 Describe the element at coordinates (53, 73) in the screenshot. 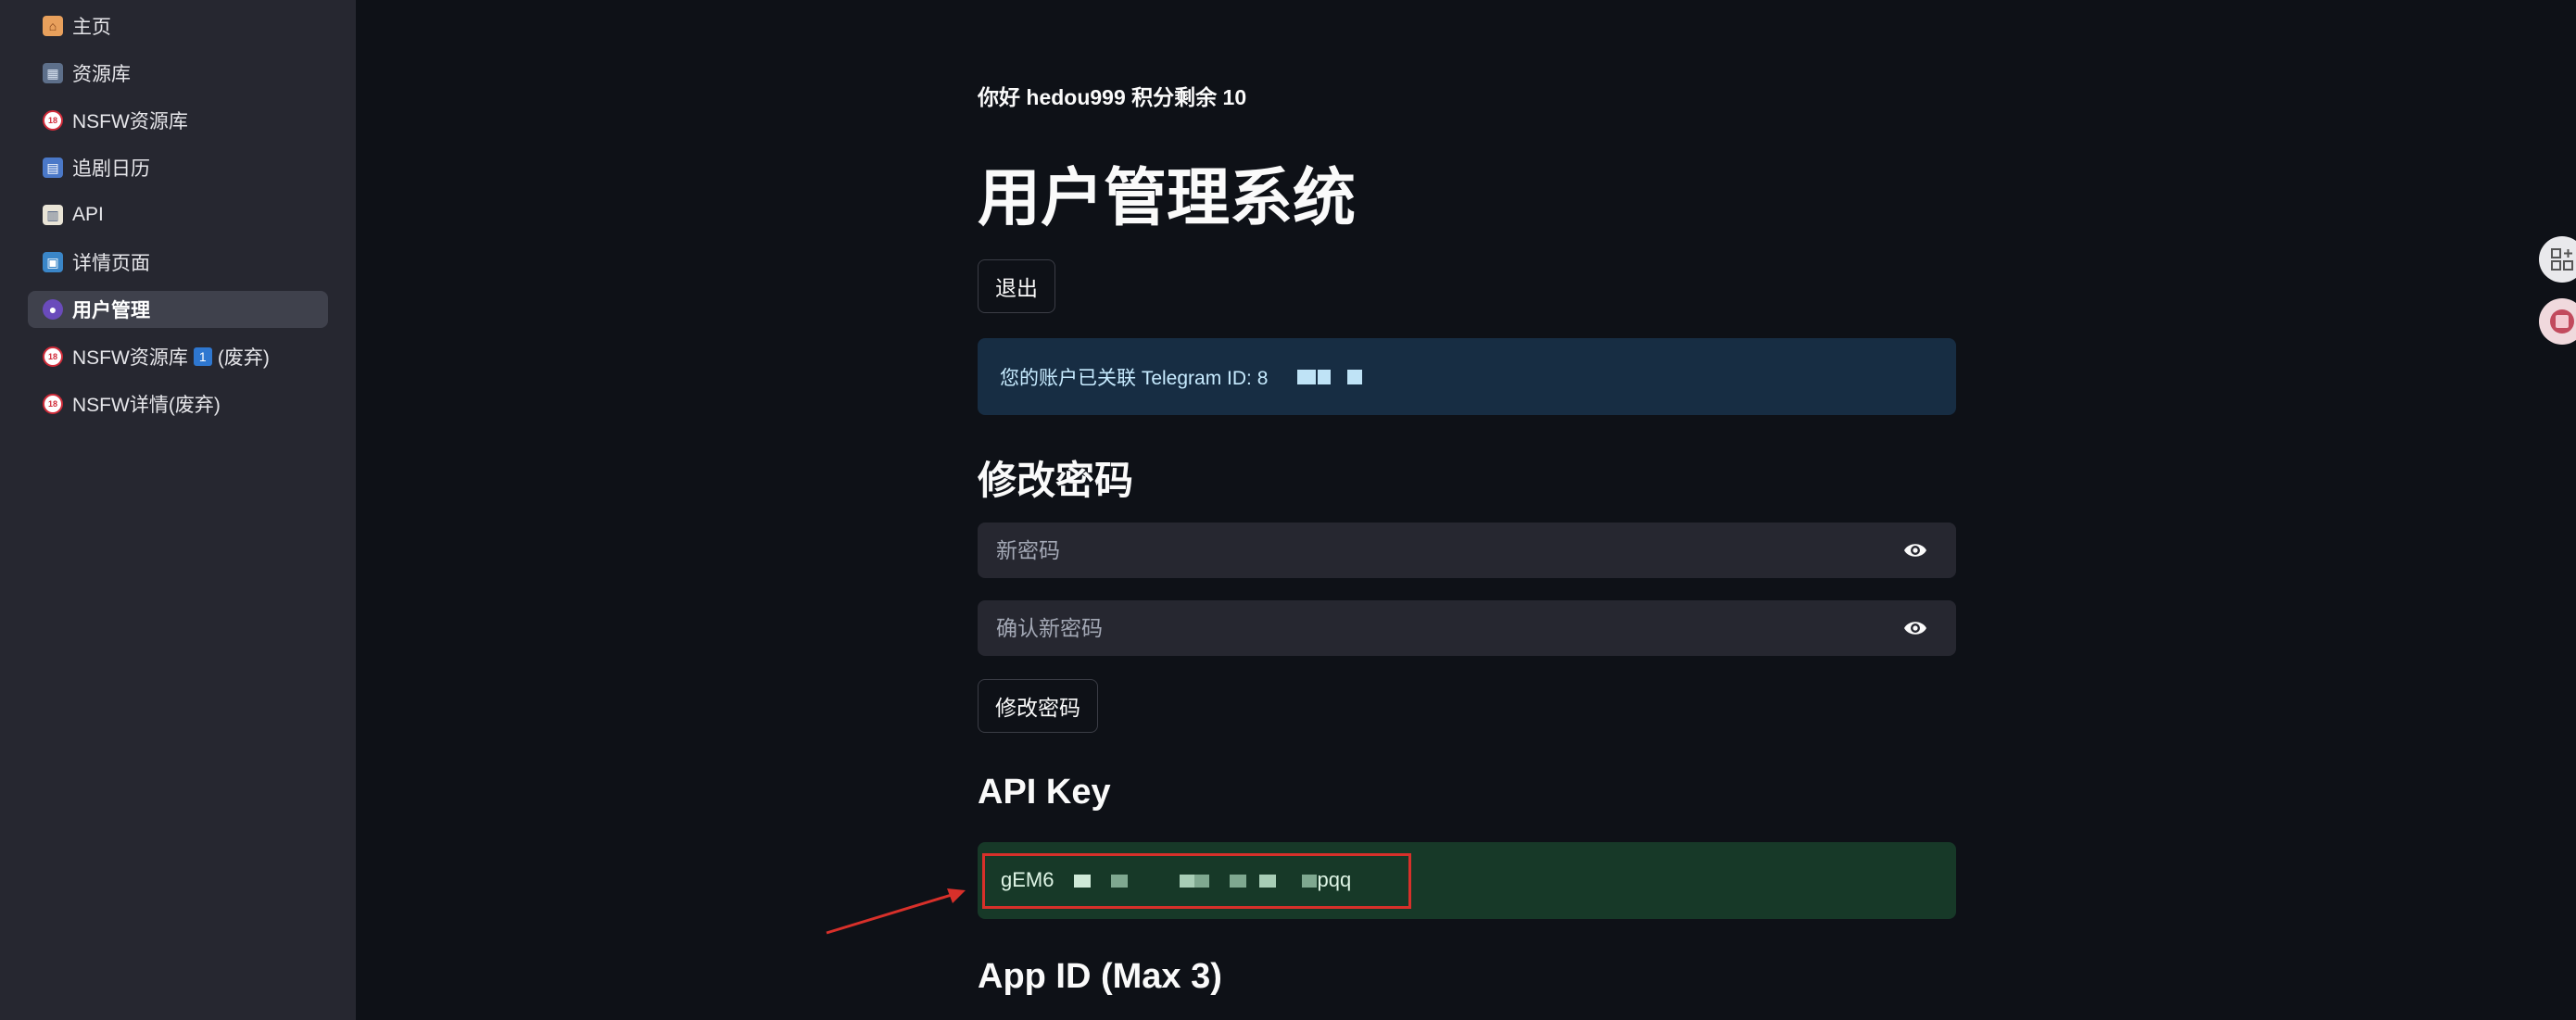

I see `film-icon: ▦` at that location.